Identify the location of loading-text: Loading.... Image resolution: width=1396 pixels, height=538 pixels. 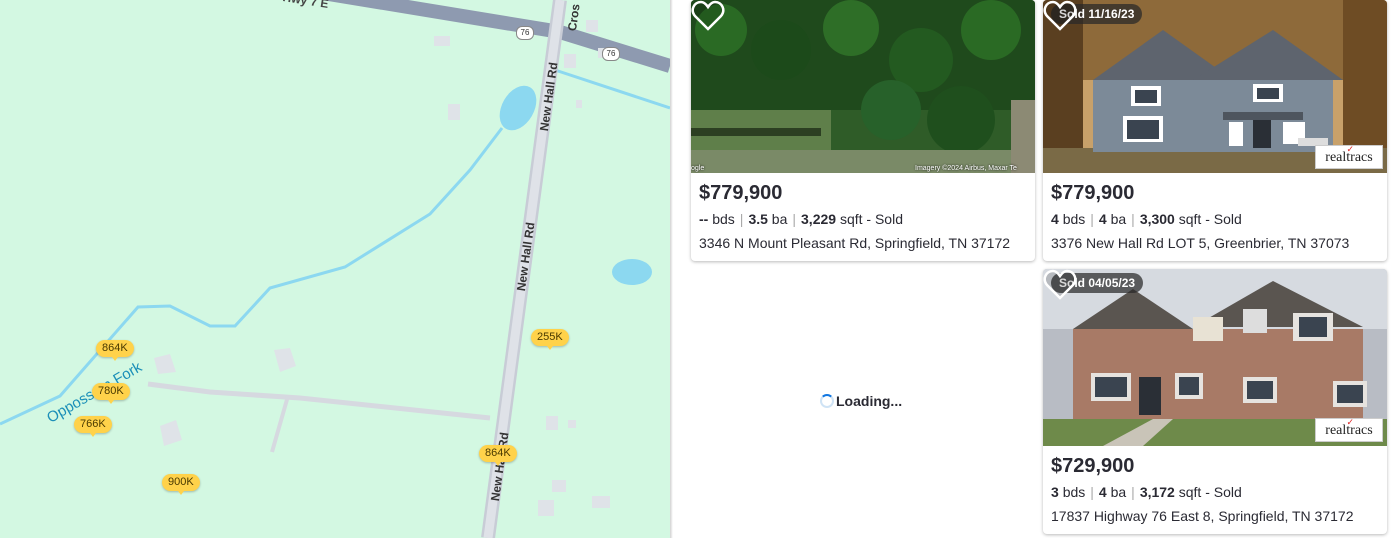
(869, 401).